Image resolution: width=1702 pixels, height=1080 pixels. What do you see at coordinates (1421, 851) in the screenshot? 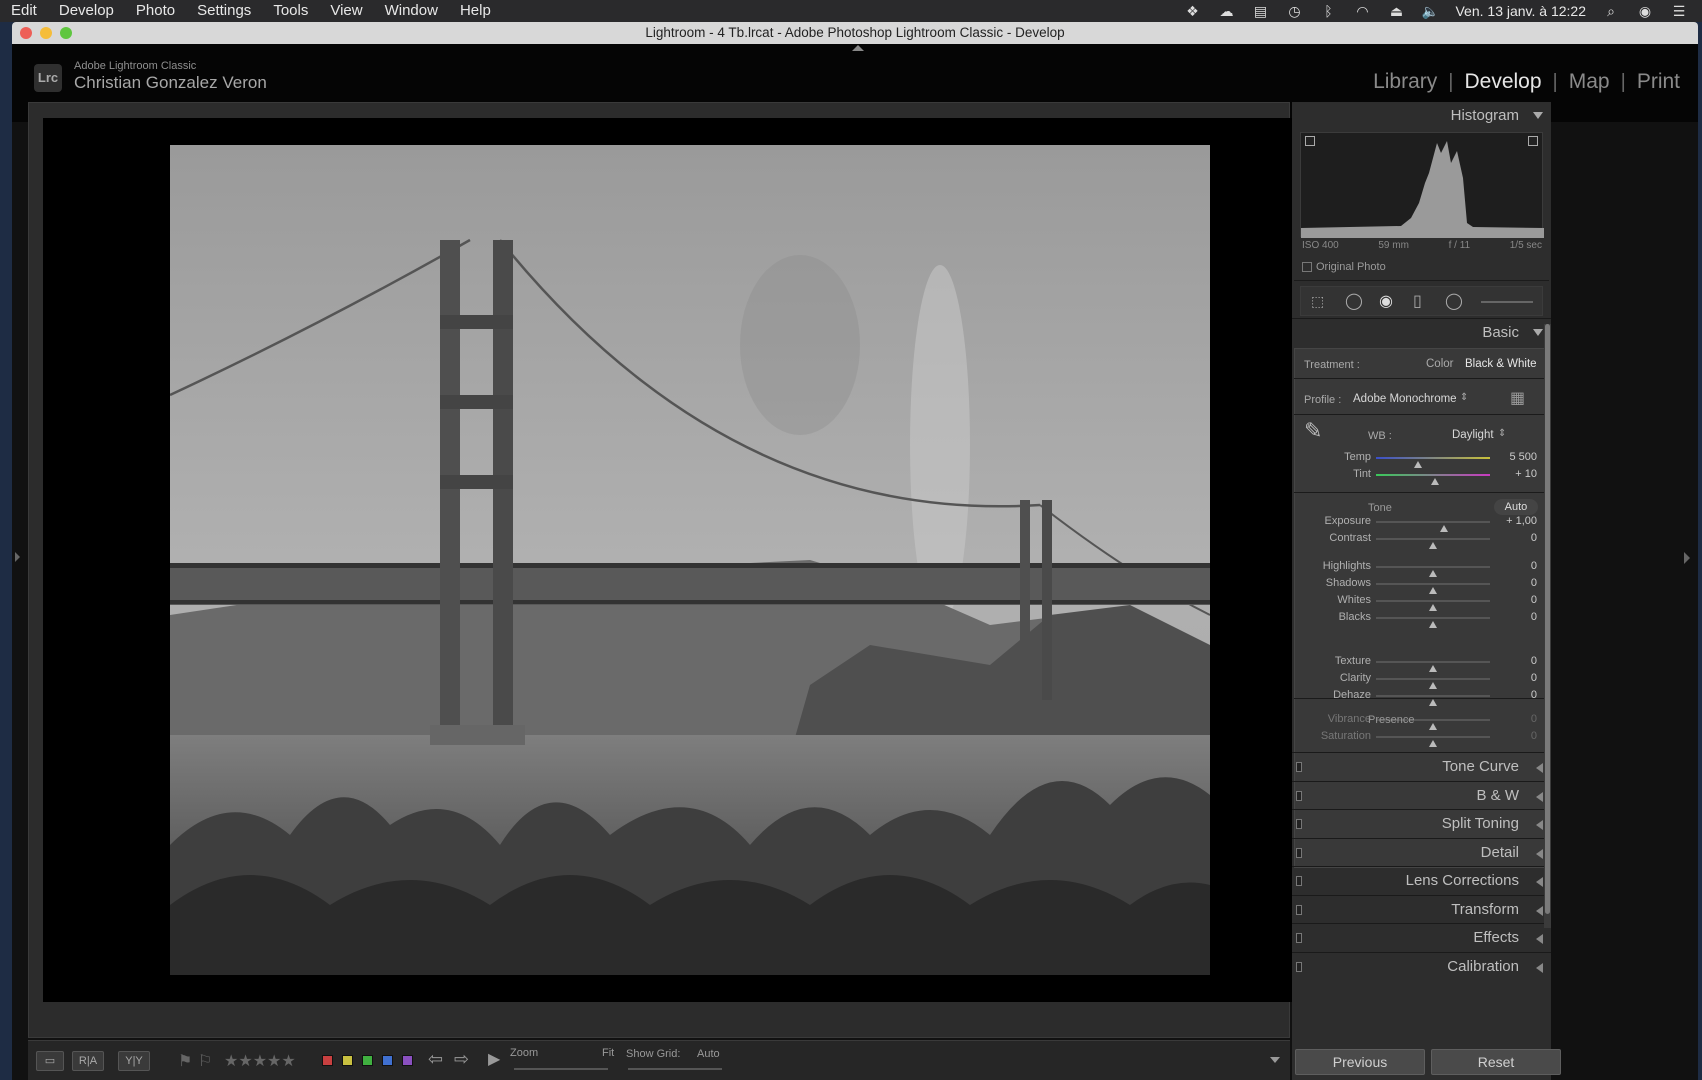
I see `panel-header-detail: Detail` at bounding box center [1421, 851].